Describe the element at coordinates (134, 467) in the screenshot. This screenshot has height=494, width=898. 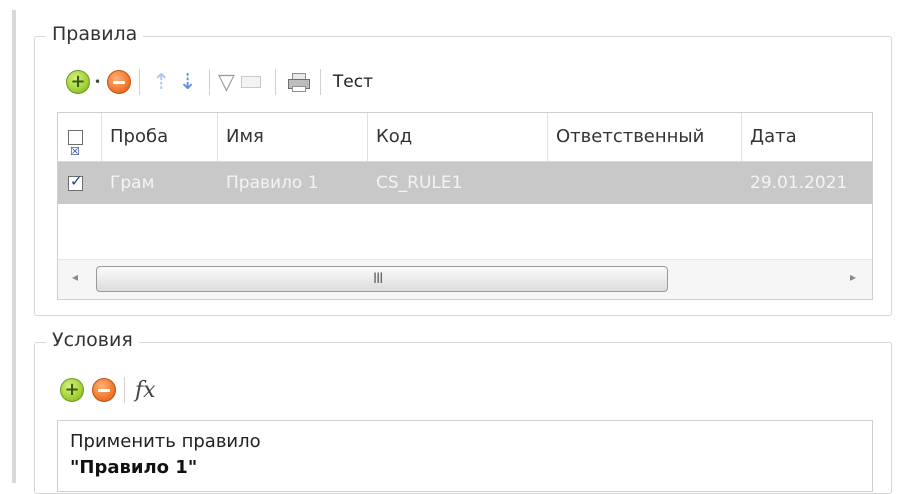
I see `condition-rule-name: "Правило 1"` at that location.